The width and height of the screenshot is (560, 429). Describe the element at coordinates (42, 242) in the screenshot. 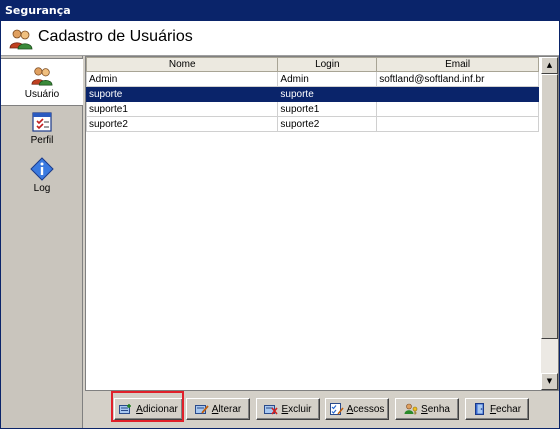

I see `sidebar: Usuário Perfil Log` at that location.